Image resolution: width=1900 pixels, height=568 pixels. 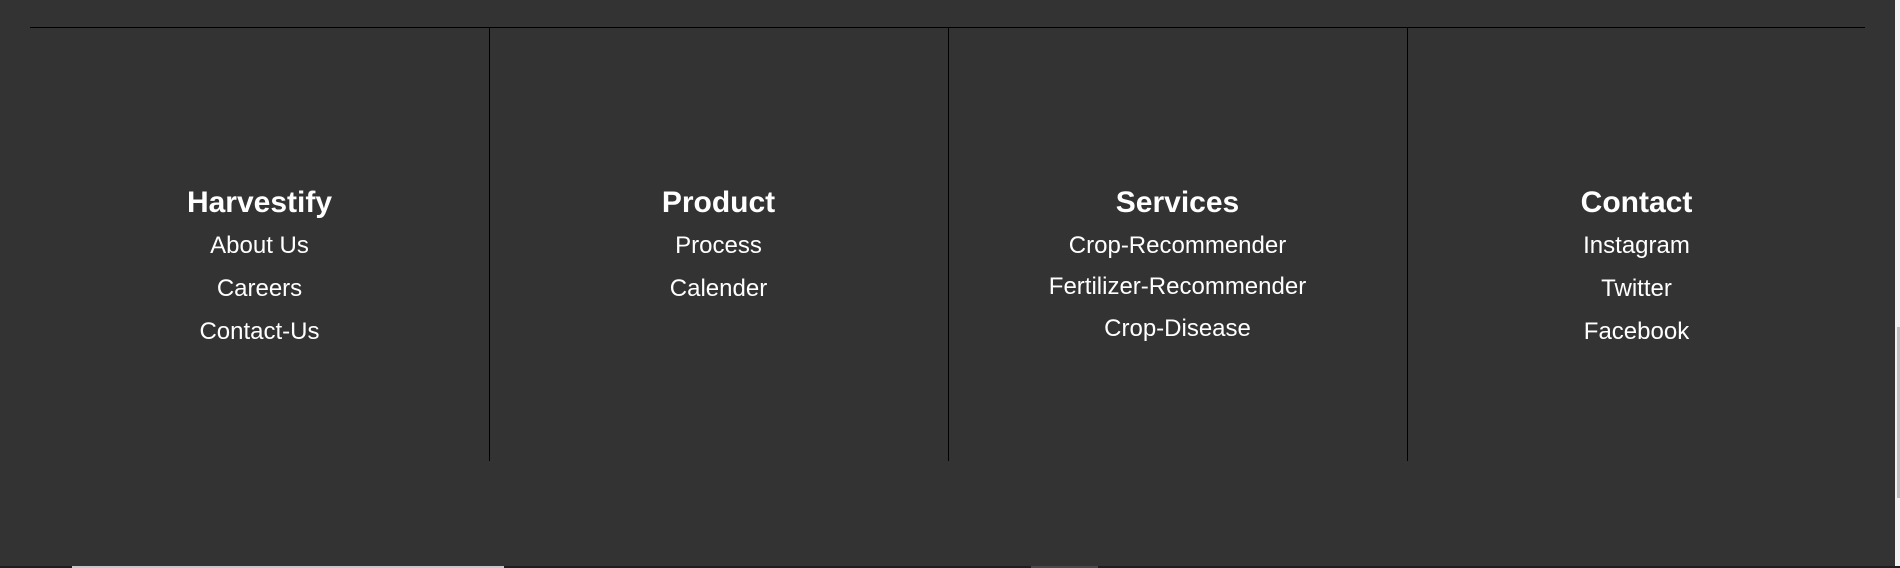 I want to click on link-contact-us: Contact-Us, so click(x=259, y=332).